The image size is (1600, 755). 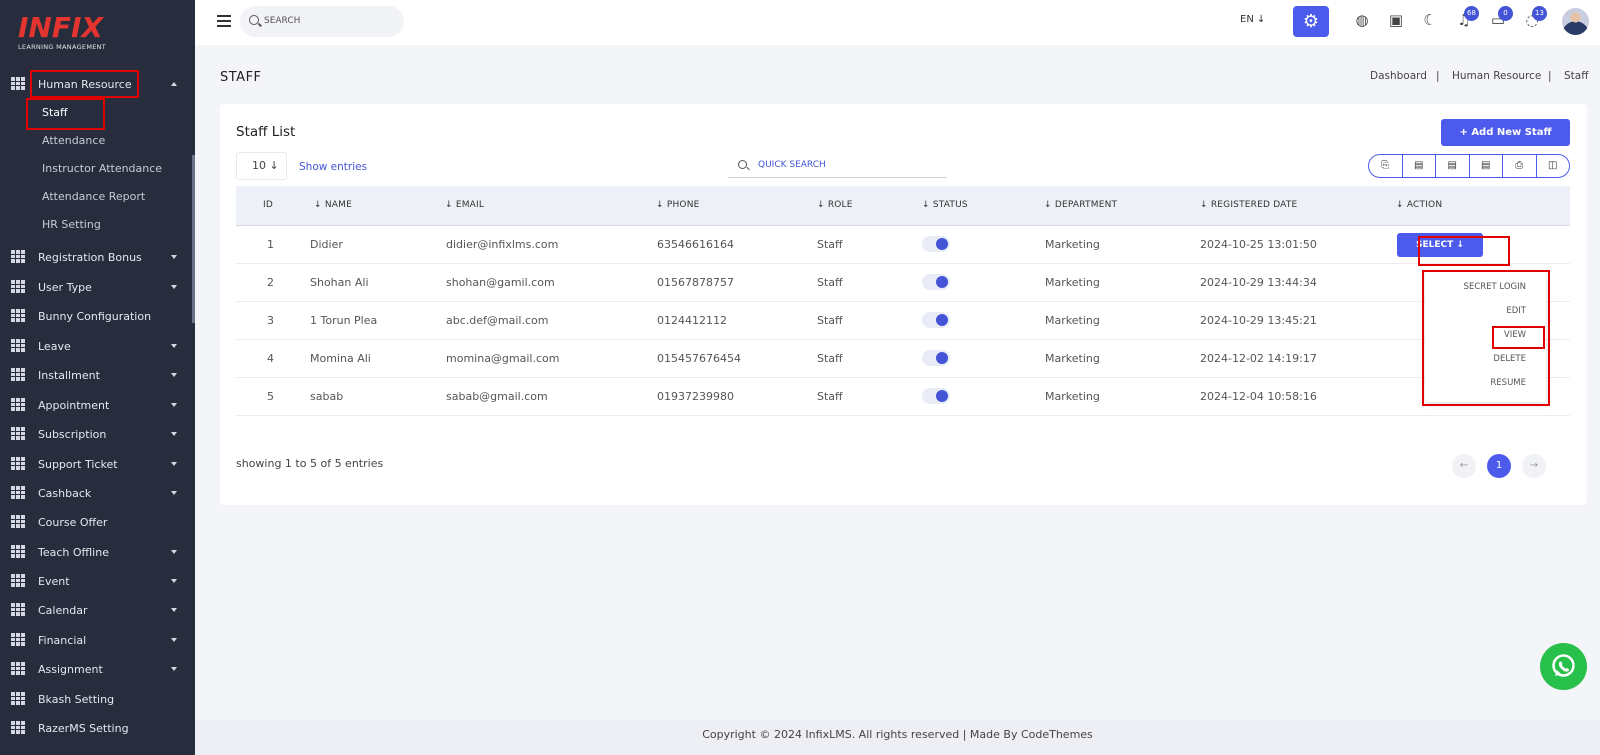 What do you see at coordinates (1430, 20) in the screenshot?
I see `moon-icon: ☾` at bounding box center [1430, 20].